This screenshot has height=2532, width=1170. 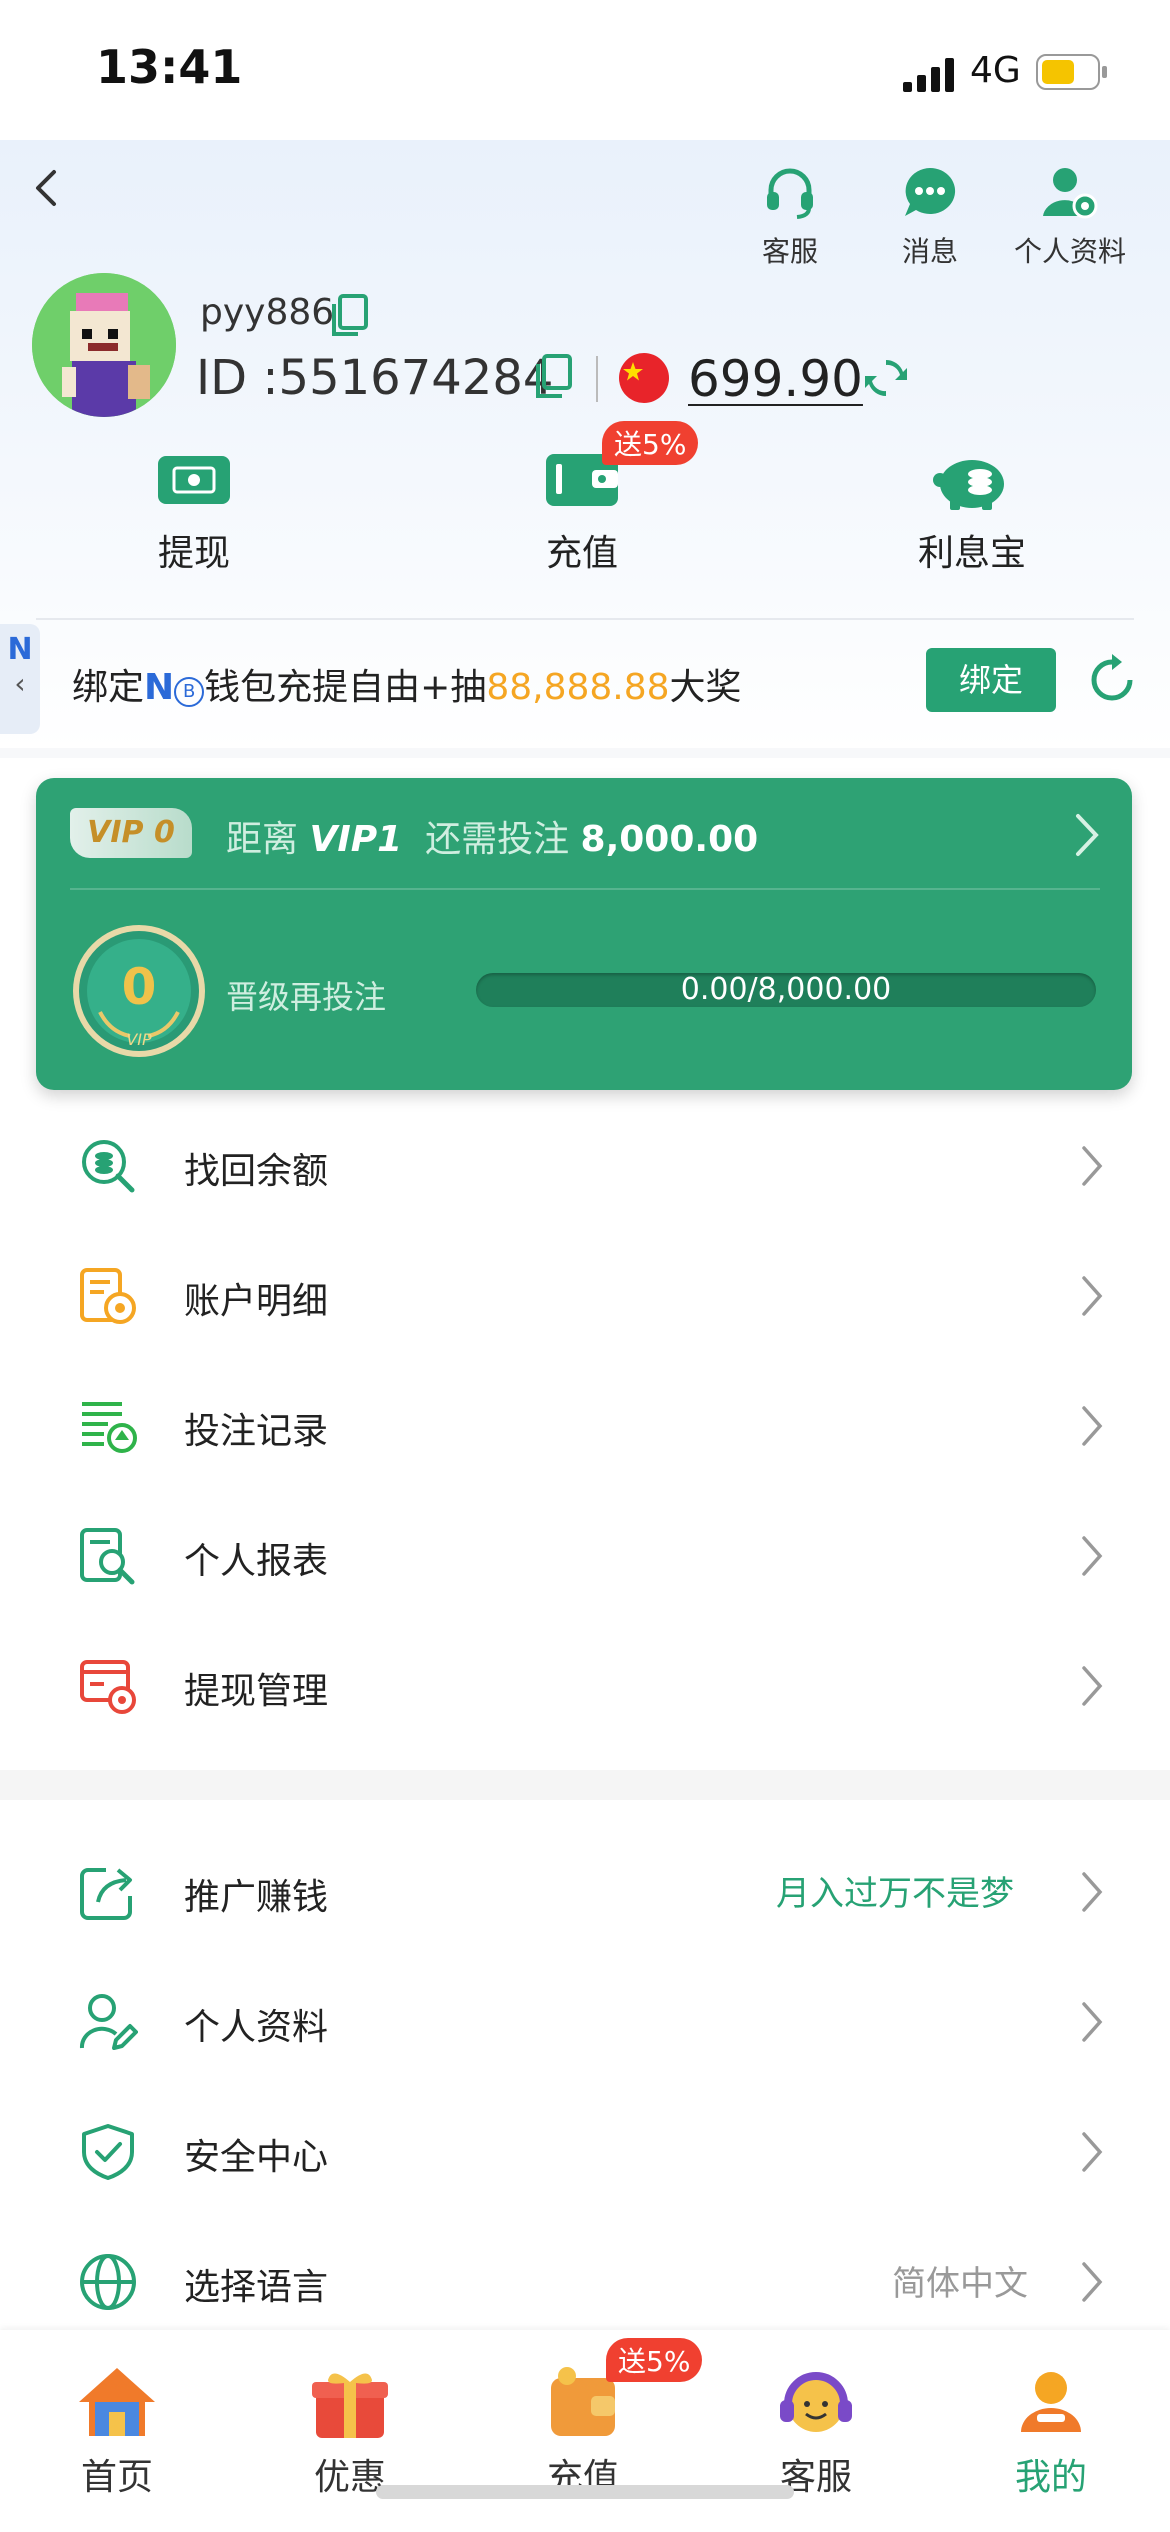 I want to click on menu-label-promote-earn: 推广赚钱, so click(x=256, y=1897).